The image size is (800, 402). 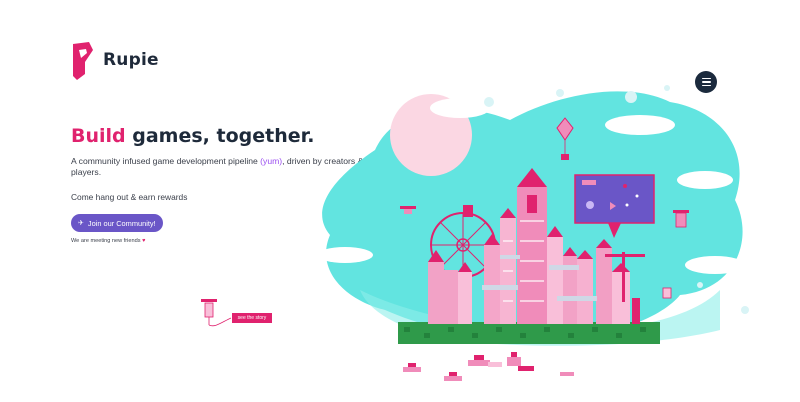 I want to click on drone-bottom-left, so click(x=216, y=313).